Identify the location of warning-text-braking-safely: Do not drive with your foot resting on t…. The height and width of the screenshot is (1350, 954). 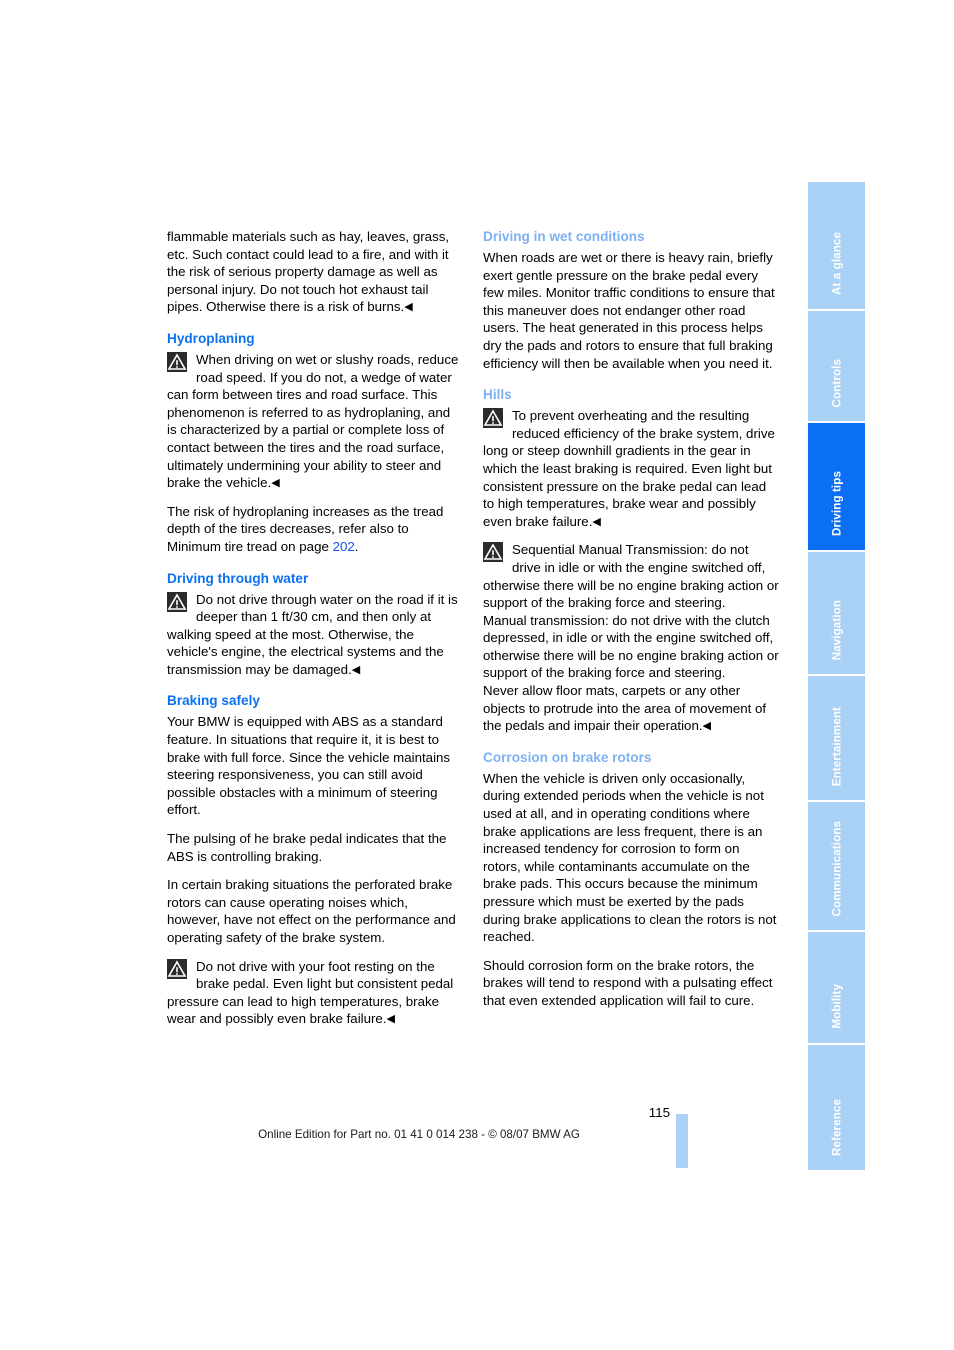
(310, 993).